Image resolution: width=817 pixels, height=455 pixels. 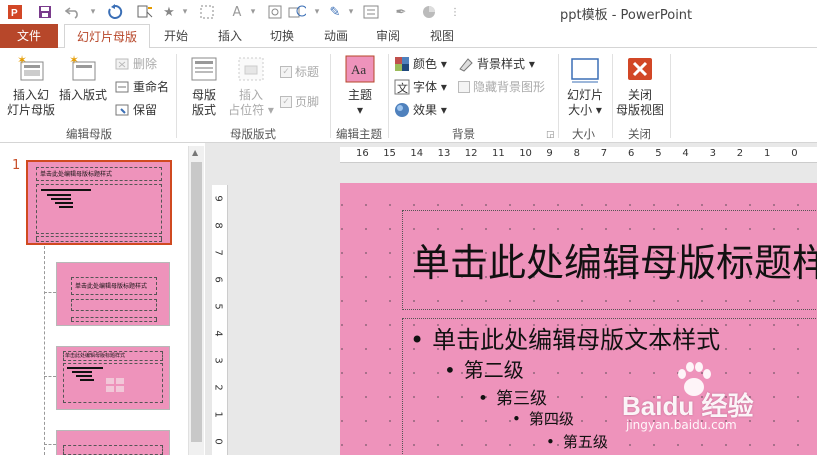 I want to click on ruler-v-label: 3, so click(x=218, y=360).